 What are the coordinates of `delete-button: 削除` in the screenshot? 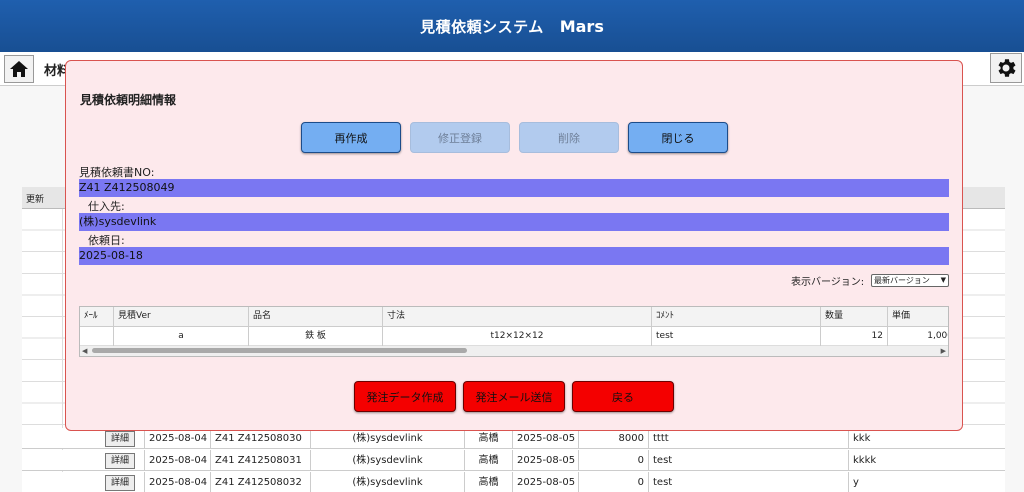 It's located at (569, 137).